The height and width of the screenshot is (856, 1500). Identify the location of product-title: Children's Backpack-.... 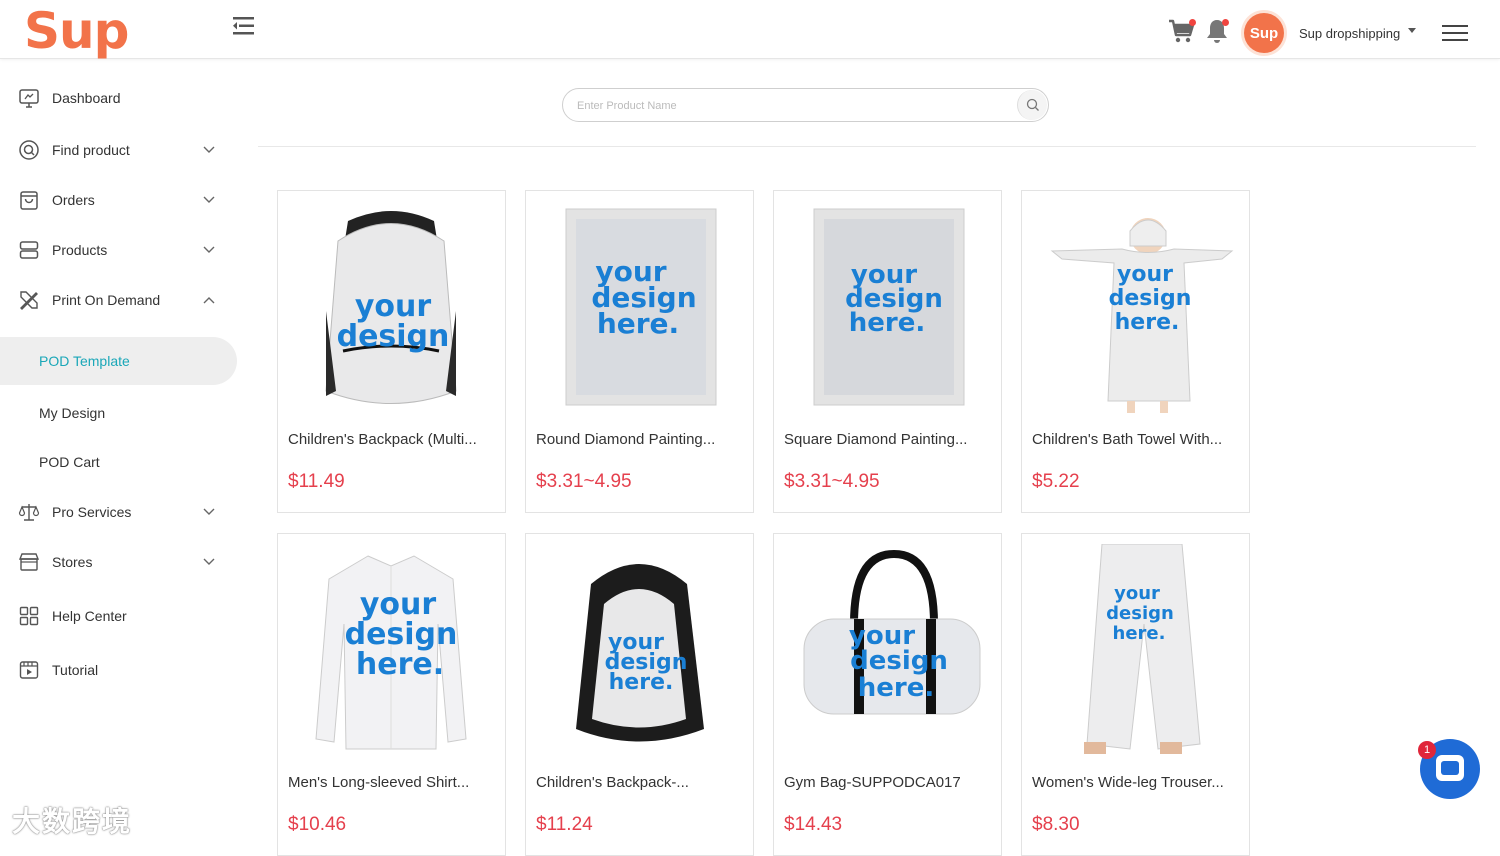
(612, 782).